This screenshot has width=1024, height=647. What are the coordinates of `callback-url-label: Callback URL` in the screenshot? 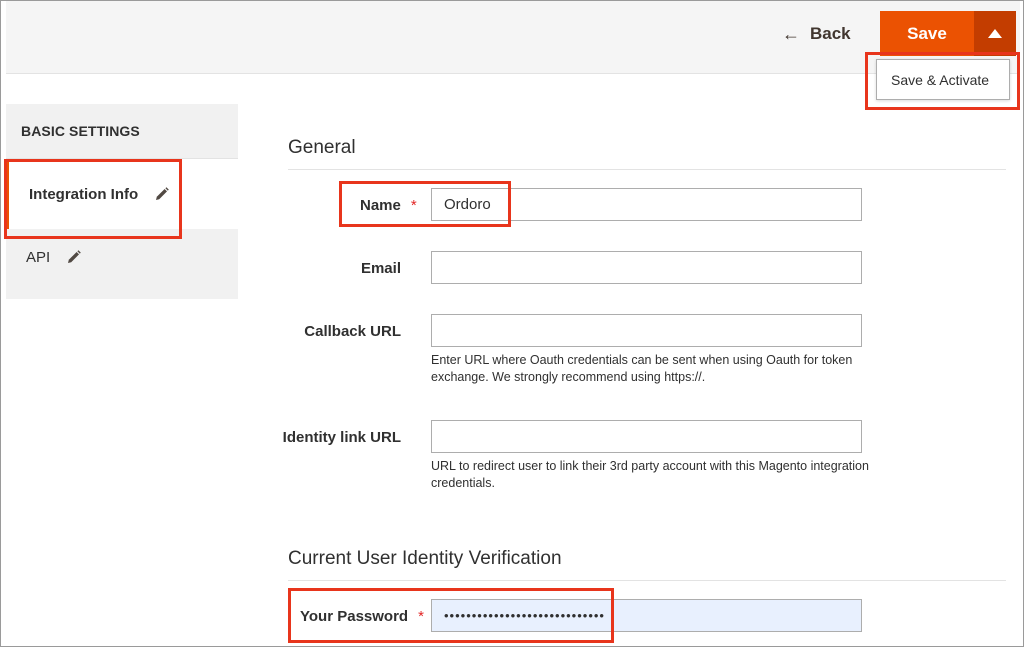 It's located at (352, 331).